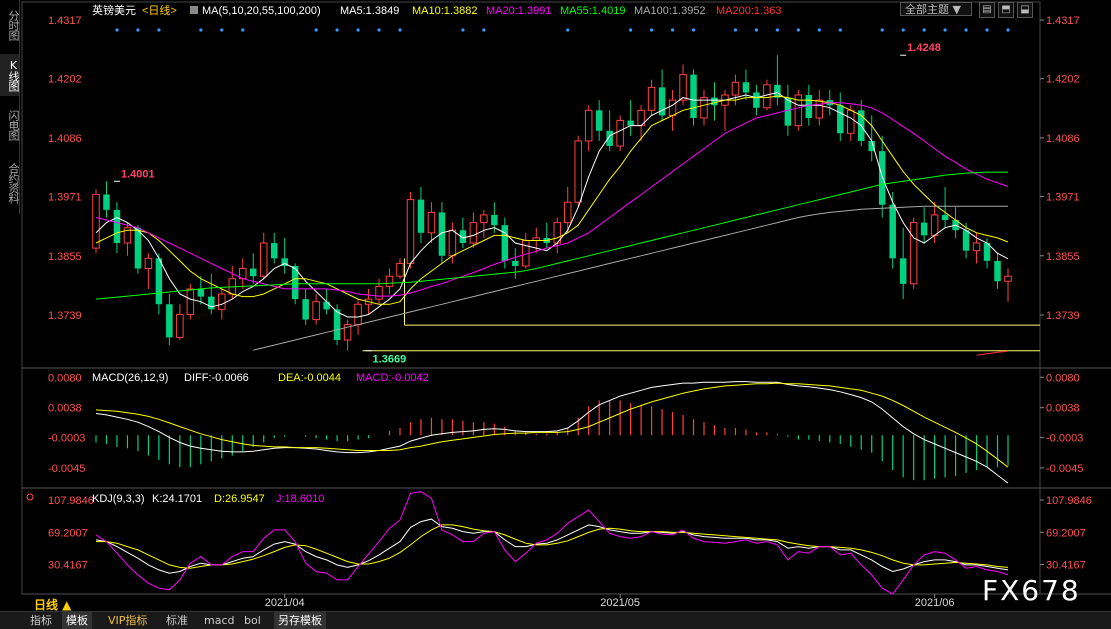 The width and height of the screenshot is (1111, 629). Describe the element at coordinates (1063, 316) in the screenshot. I see `y-tick-label-right: 1.3739` at that location.